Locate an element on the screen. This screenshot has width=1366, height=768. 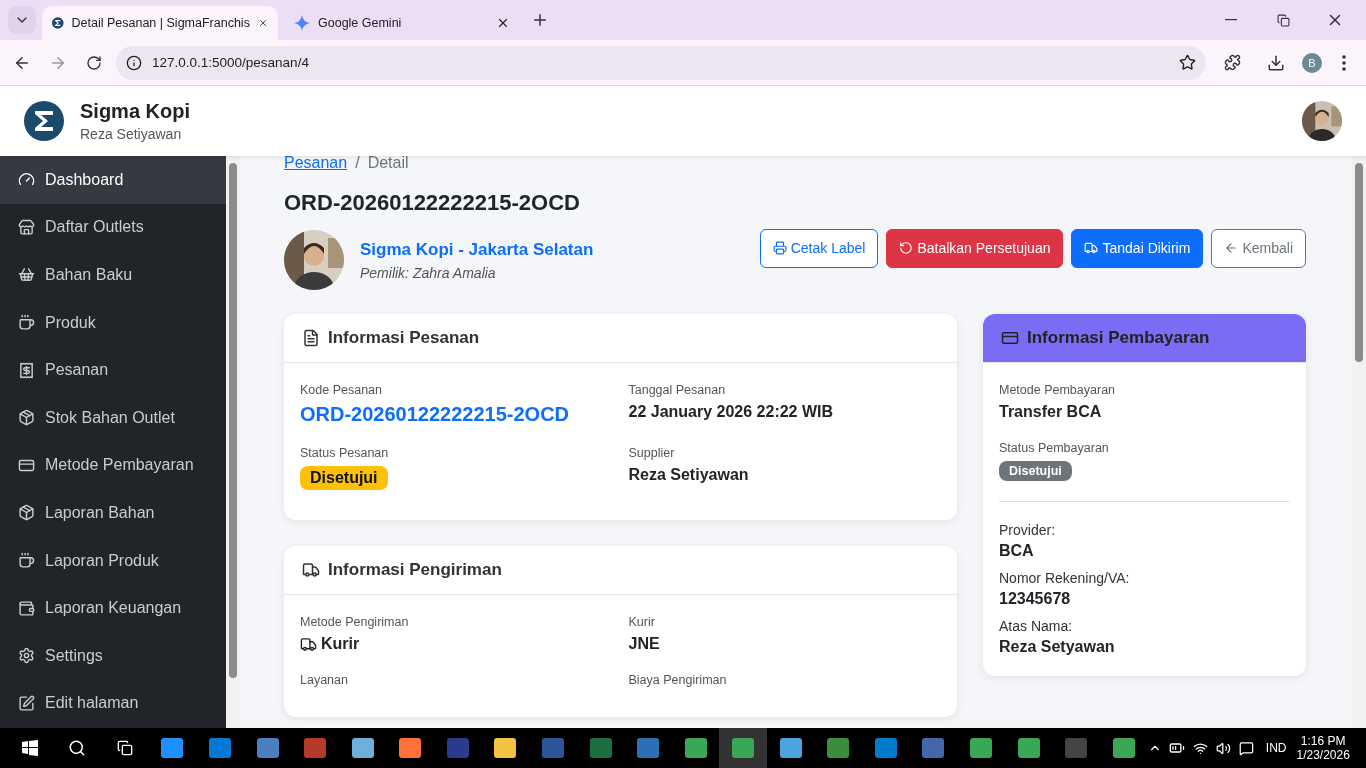
order-code-link: ORD-20260122222215-2OCD is located at coordinates (456, 414).